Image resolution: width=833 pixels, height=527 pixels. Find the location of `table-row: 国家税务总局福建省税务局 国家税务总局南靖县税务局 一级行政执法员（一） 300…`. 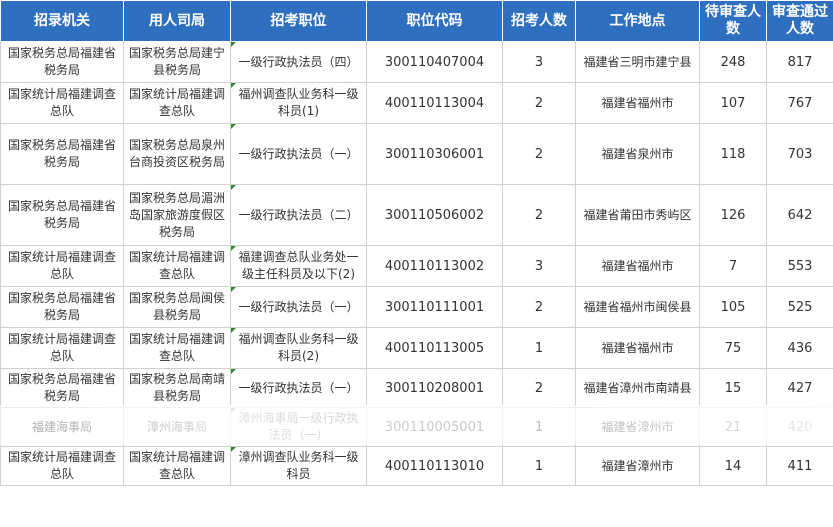

table-row: 国家税务总局福建省税务局 国家税务总局南靖县税务局 一级行政执法员（一） 300… is located at coordinates (416, 388).